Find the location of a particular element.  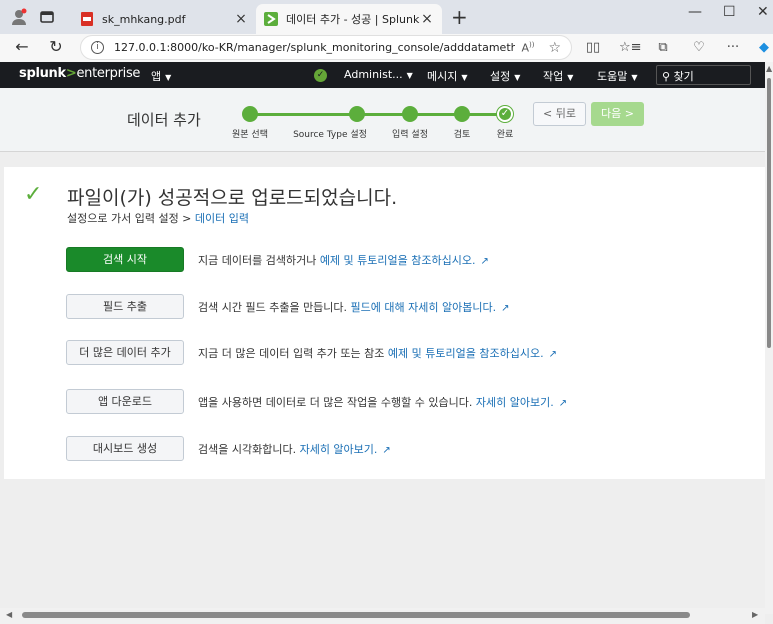

favorites-icon: ☆≡ is located at coordinates (630, 48).